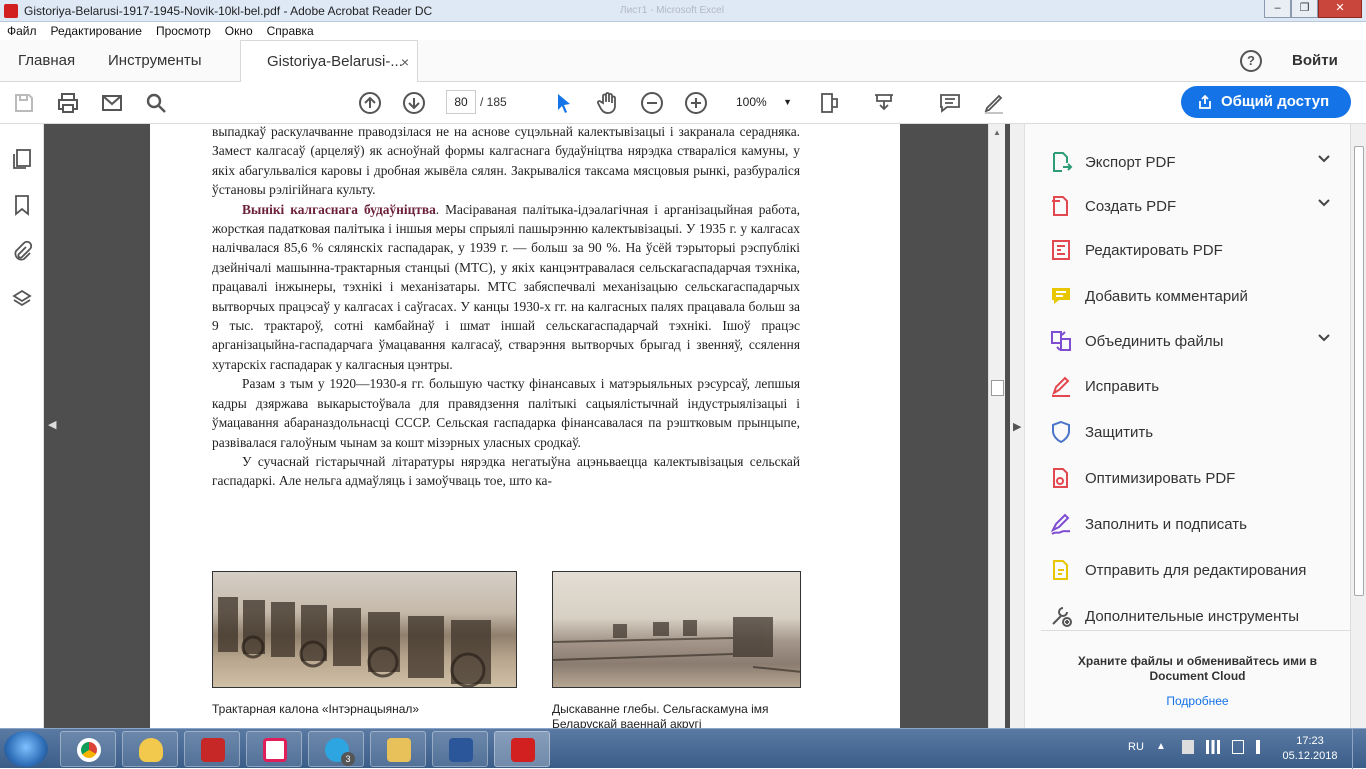 This screenshot has height=769, width=1366. Describe the element at coordinates (1061, 341) in the screenshot. I see `combine-files-icon` at that location.